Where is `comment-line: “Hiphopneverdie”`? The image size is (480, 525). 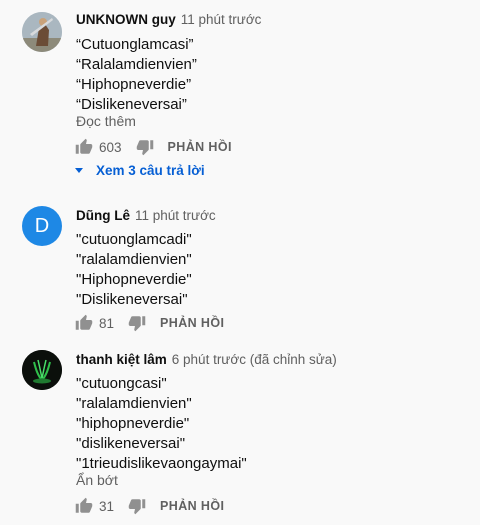
comment-line: “Hiphopneverdie” is located at coordinates (134, 84).